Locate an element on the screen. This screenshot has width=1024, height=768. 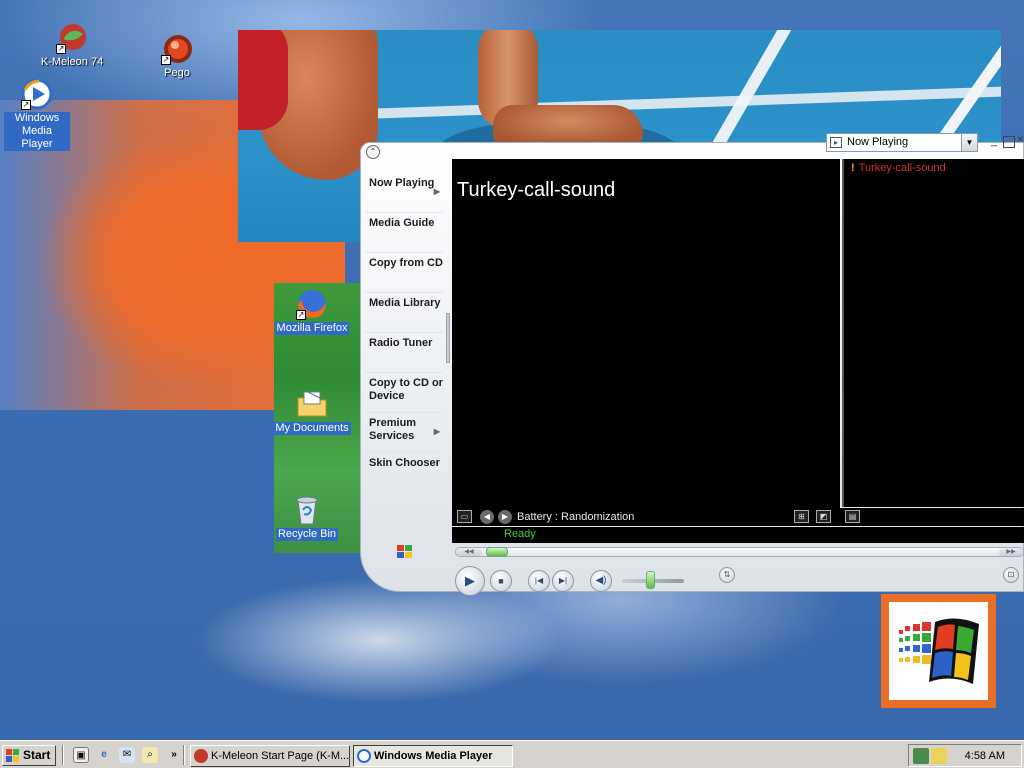
status-bar: Ready is located at coordinates (738, 535).